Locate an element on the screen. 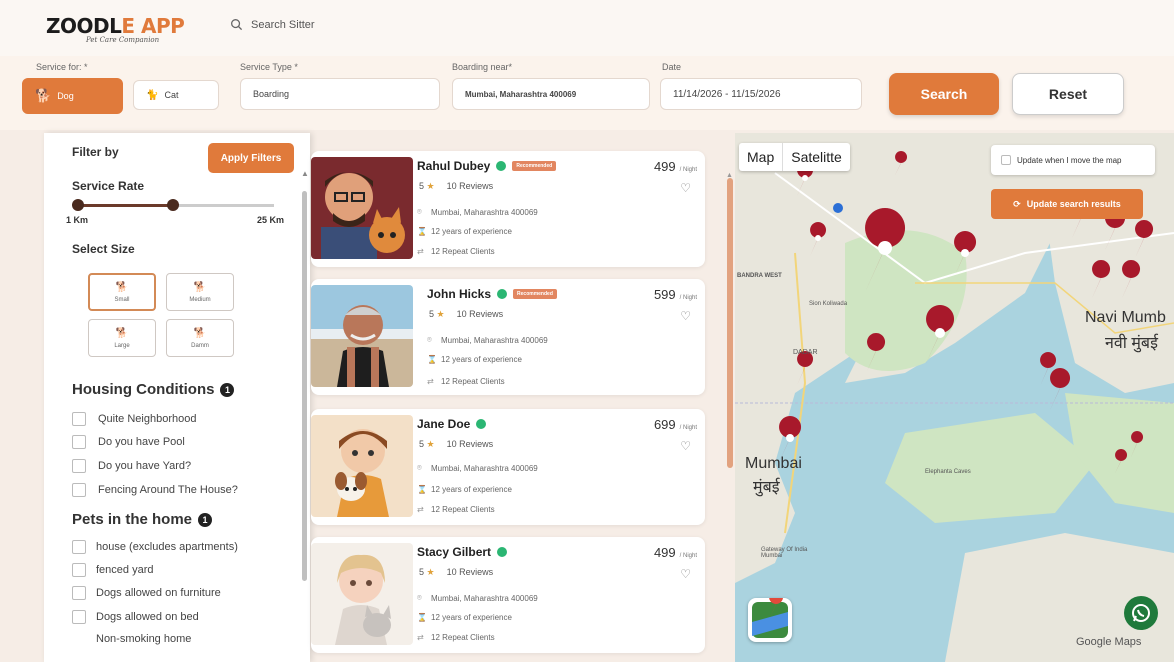  price-value: 699 is located at coordinates (664, 424).